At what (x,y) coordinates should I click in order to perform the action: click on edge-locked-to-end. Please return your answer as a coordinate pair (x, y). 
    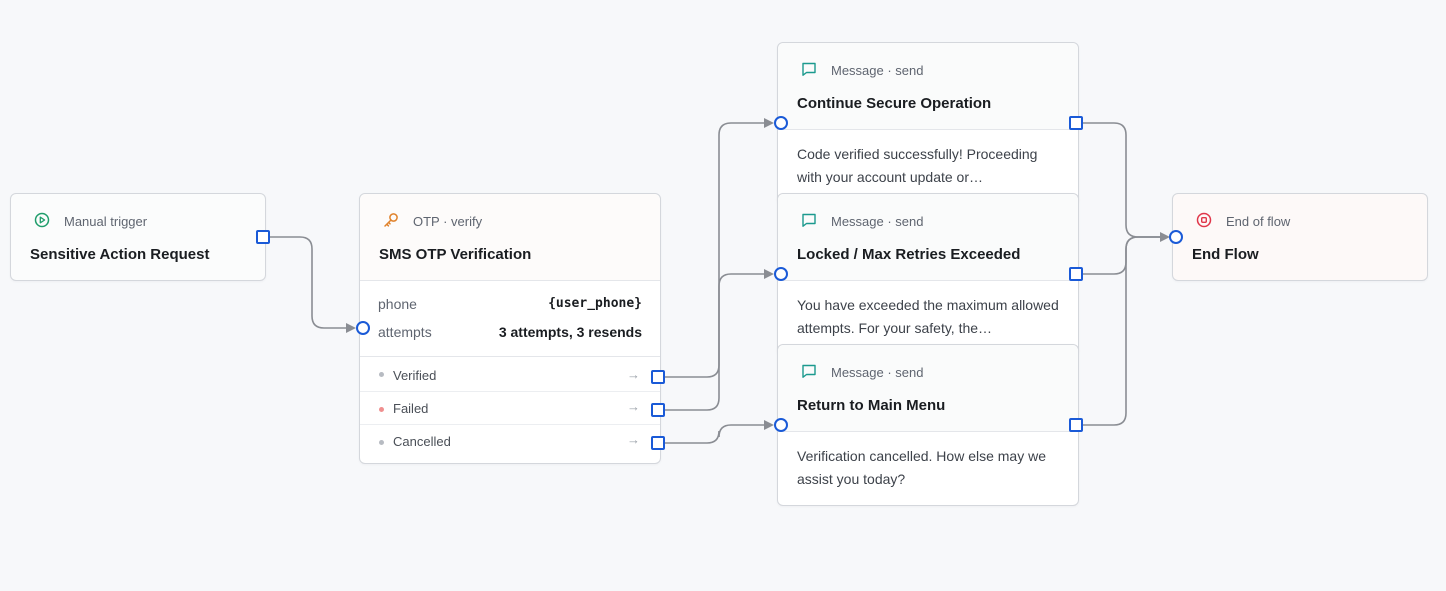
    Looking at the image, I should click on (1125, 255).